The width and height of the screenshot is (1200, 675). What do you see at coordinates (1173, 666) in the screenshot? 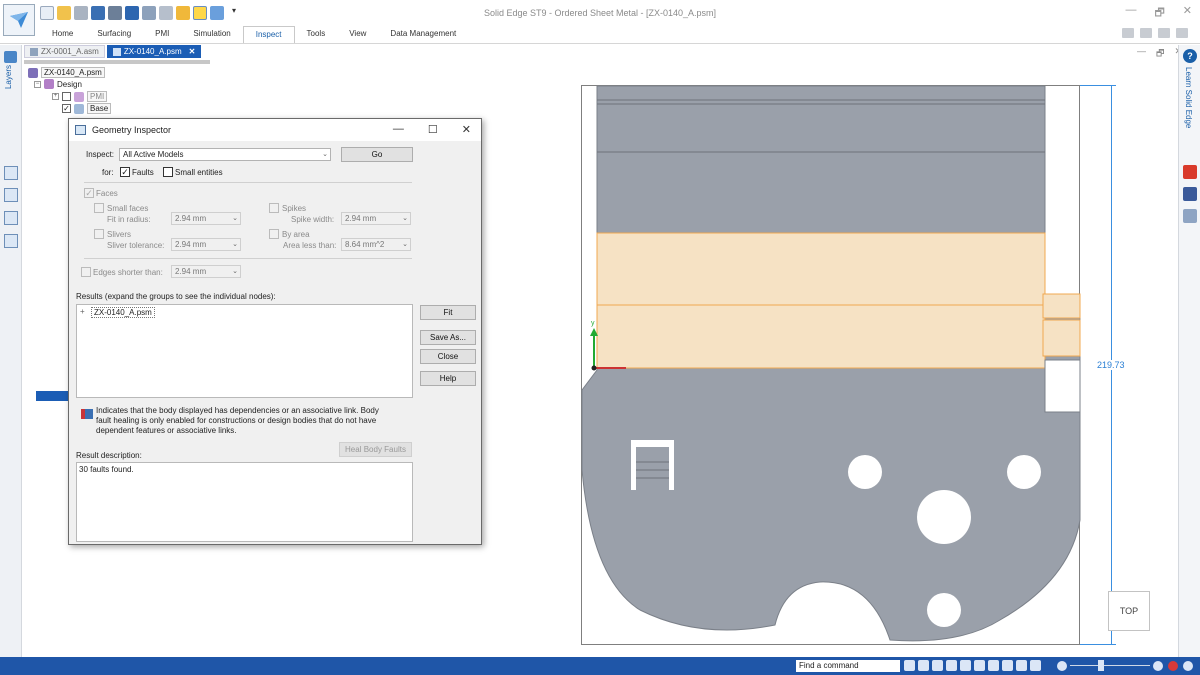
I see `stop-icon` at bounding box center [1173, 666].